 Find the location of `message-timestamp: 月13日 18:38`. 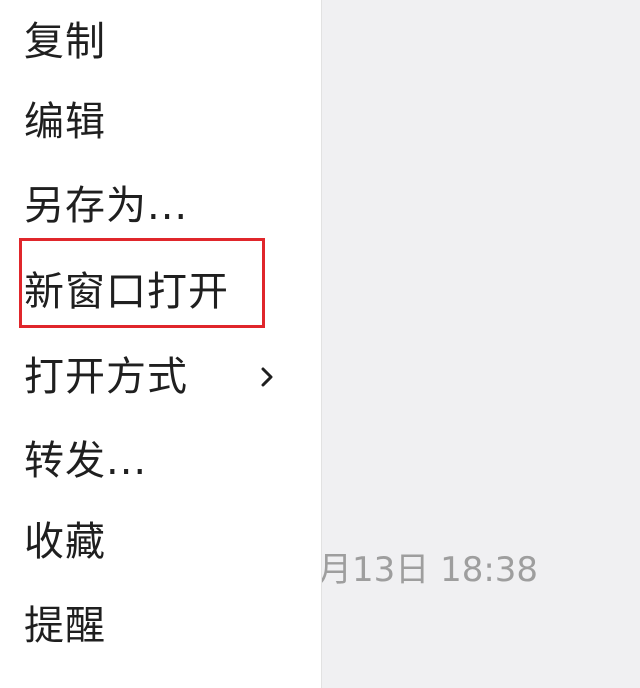

message-timestamp: 月13日 18:38 is located at coordinates (428, 570).